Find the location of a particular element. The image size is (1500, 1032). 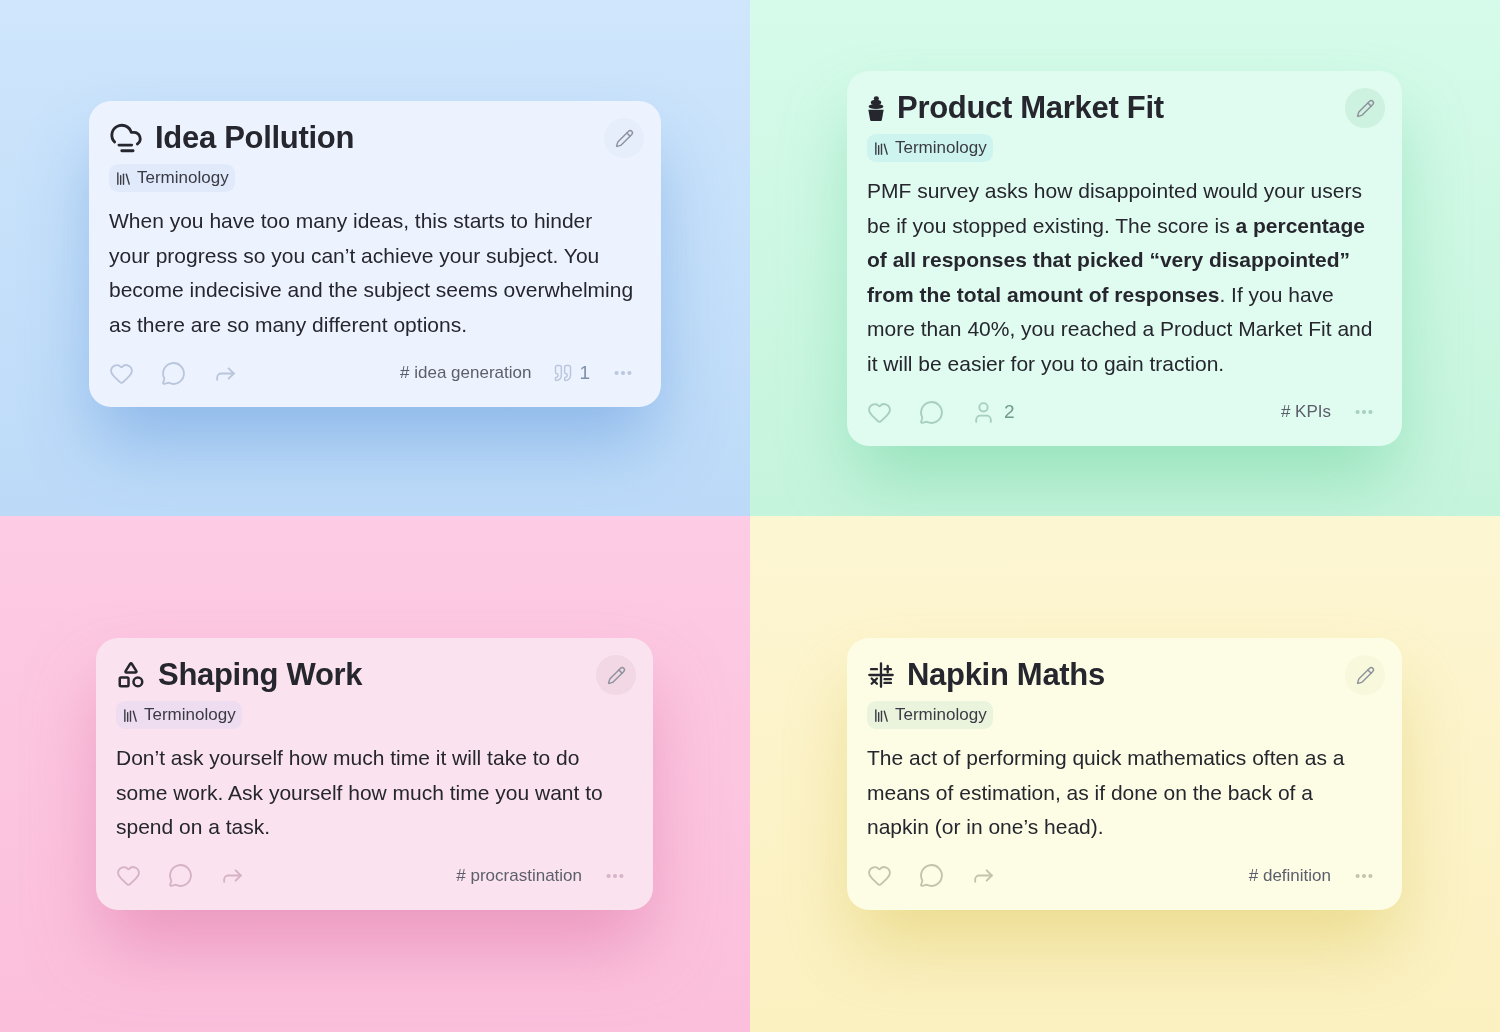

quote-icon is located at coordinates (563, 373).